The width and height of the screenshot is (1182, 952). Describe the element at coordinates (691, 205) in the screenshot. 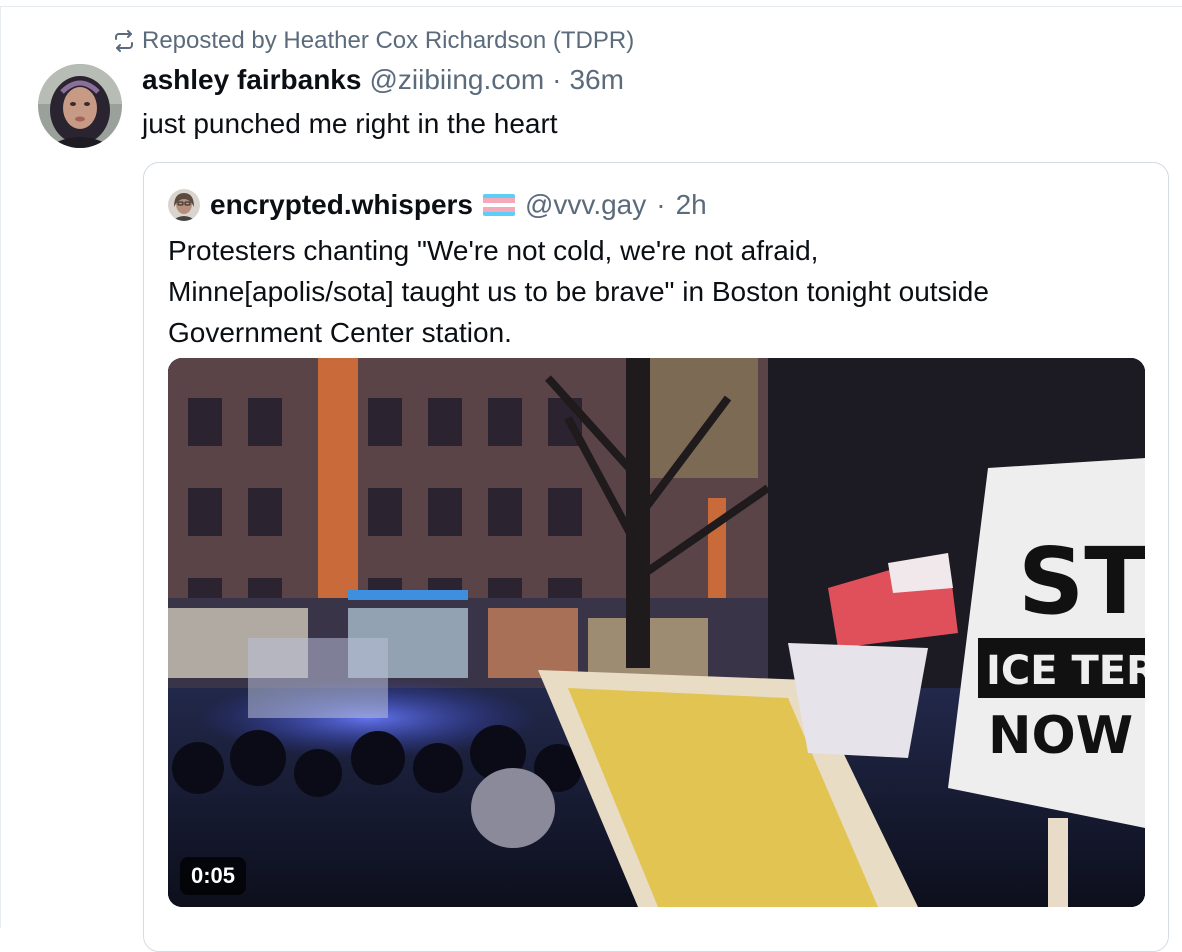

I see `quoted-post-timestamp: 2h` at that location.